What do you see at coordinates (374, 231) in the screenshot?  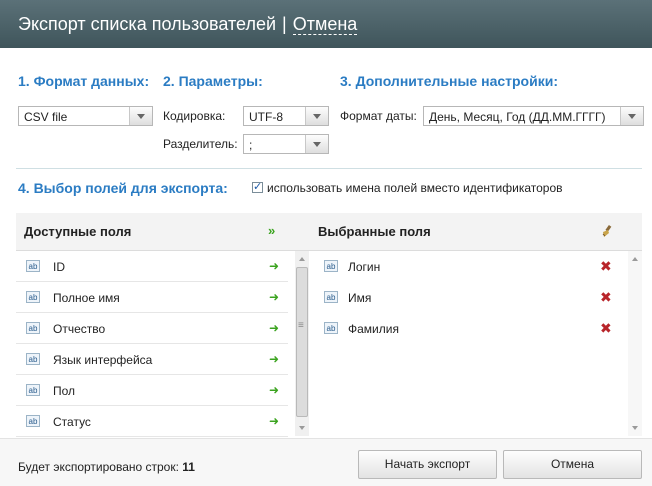 I see `selected-fields-title: Выбранные поля` at bounding box center [374, 231].